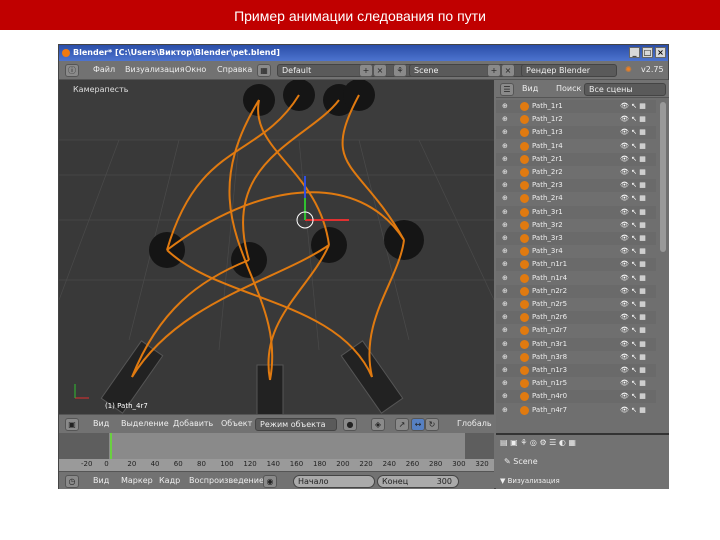  I want to click on outliner-item: ⊕ Path_1r3 👁 ↖ ▦, so click(576, 133).